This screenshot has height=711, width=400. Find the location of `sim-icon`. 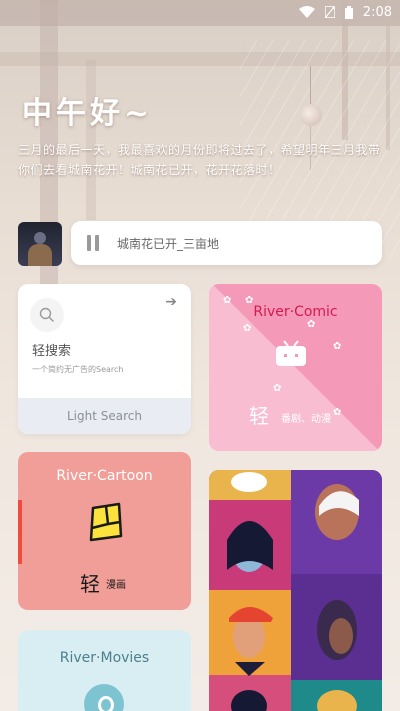

sim-icon is located at coordinates (329, 12).